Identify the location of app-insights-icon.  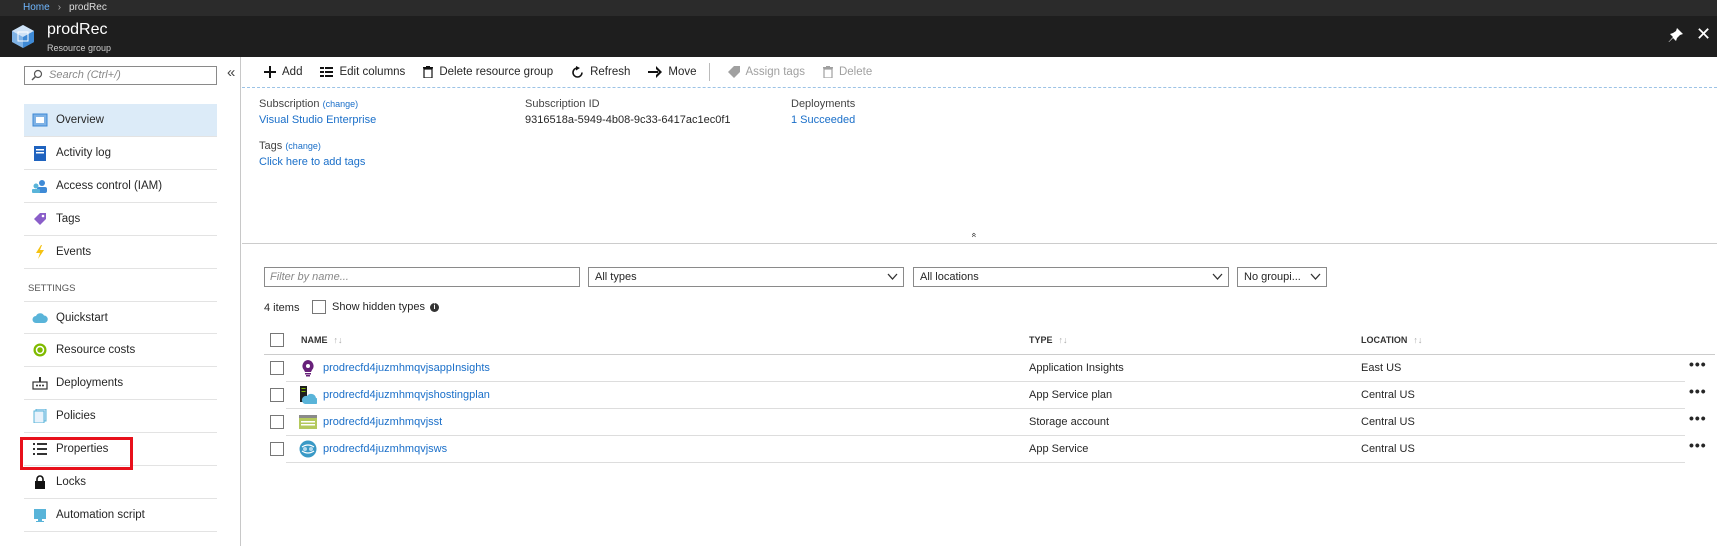
(308, 368).